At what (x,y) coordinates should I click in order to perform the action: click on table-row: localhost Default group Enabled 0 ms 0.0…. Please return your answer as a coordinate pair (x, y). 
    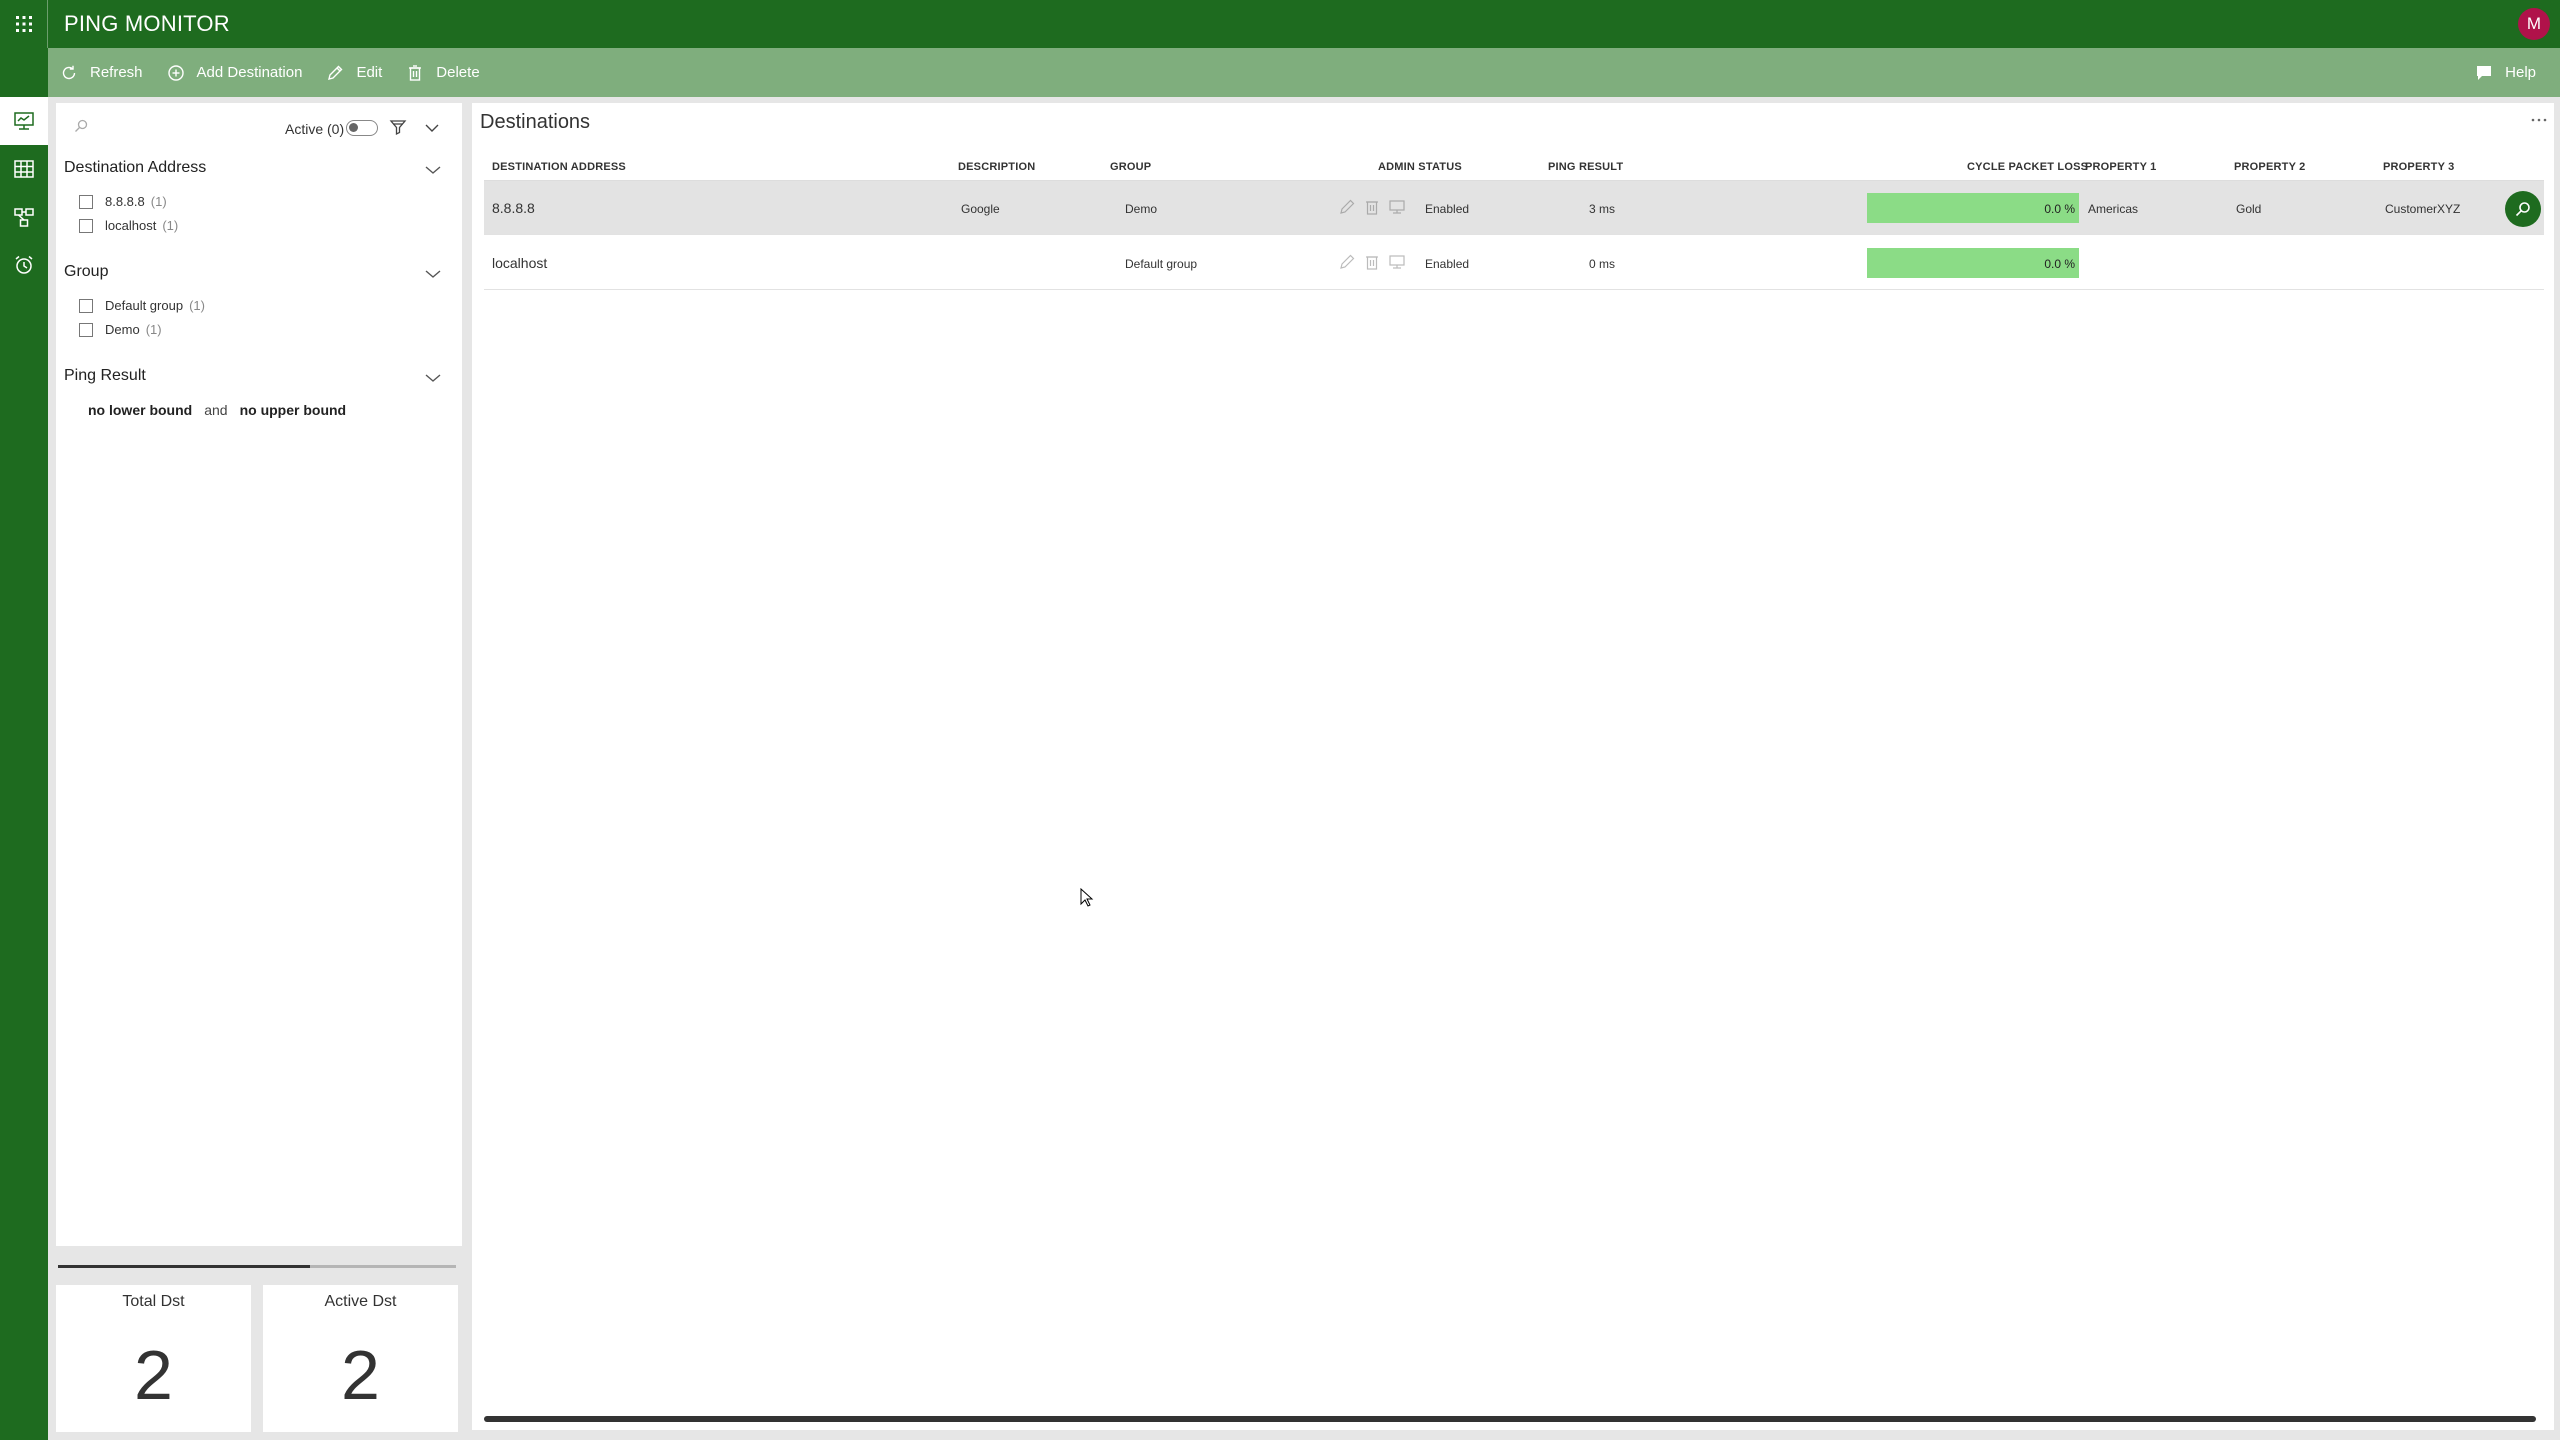
    Looking at the image, I should click on (1514, 263).